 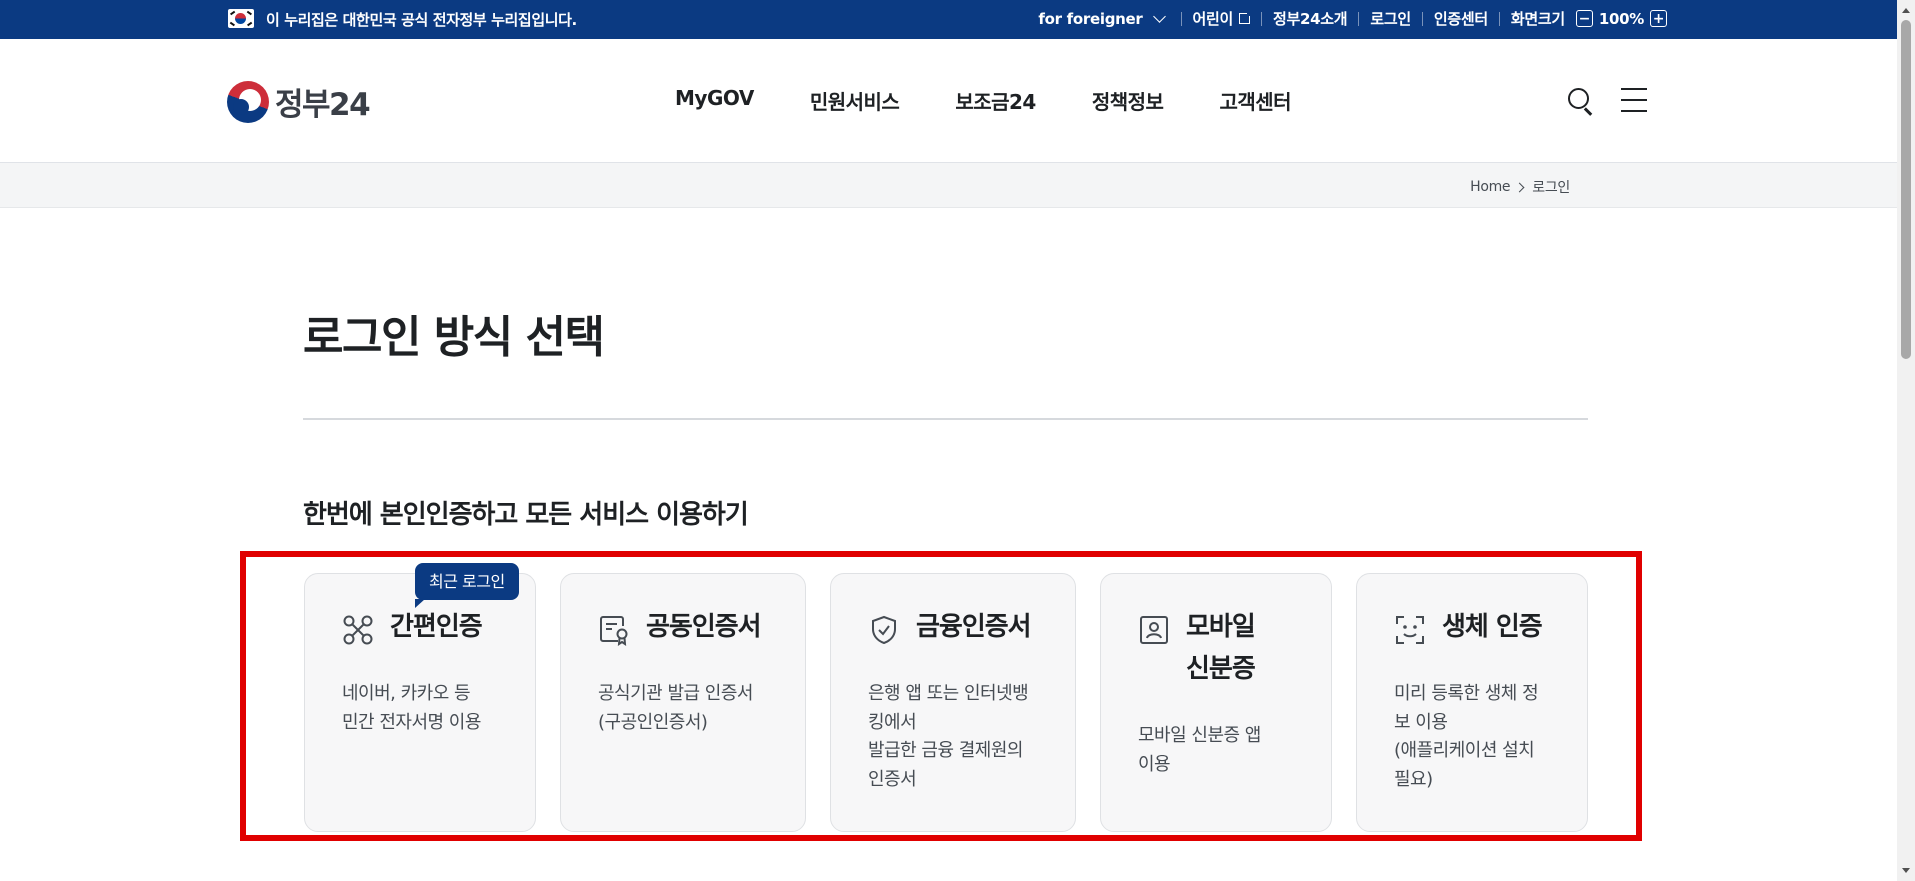 What do you see at coordinates (1621, 18) in the screenshot?
I see `zoom-level: 100%` at bounding box center [1621, 18].